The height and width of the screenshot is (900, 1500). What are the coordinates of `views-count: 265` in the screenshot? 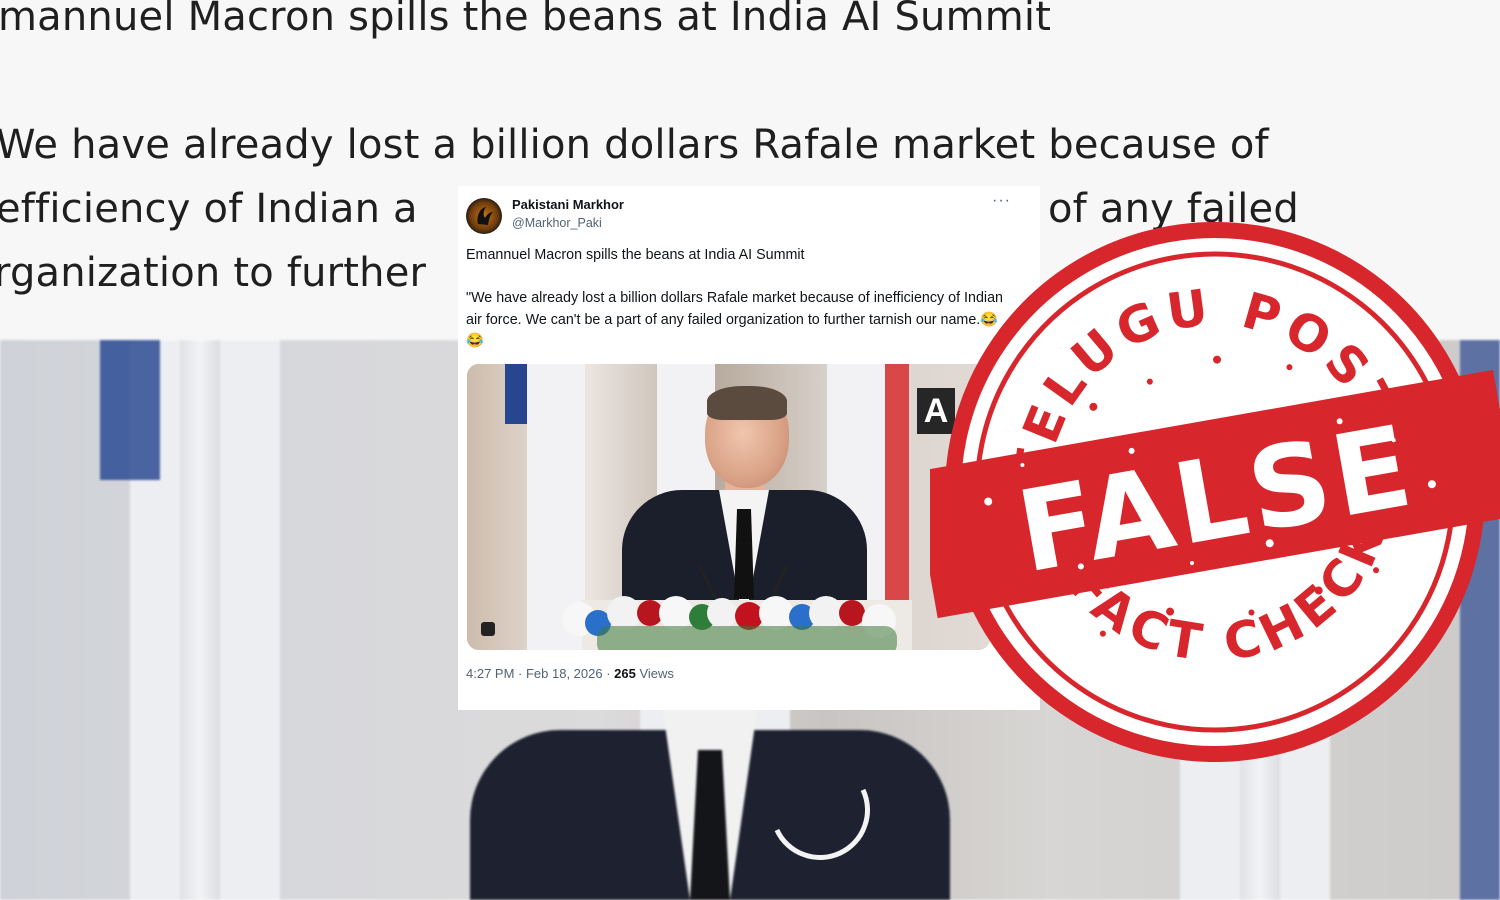 It's located at (625, 673).